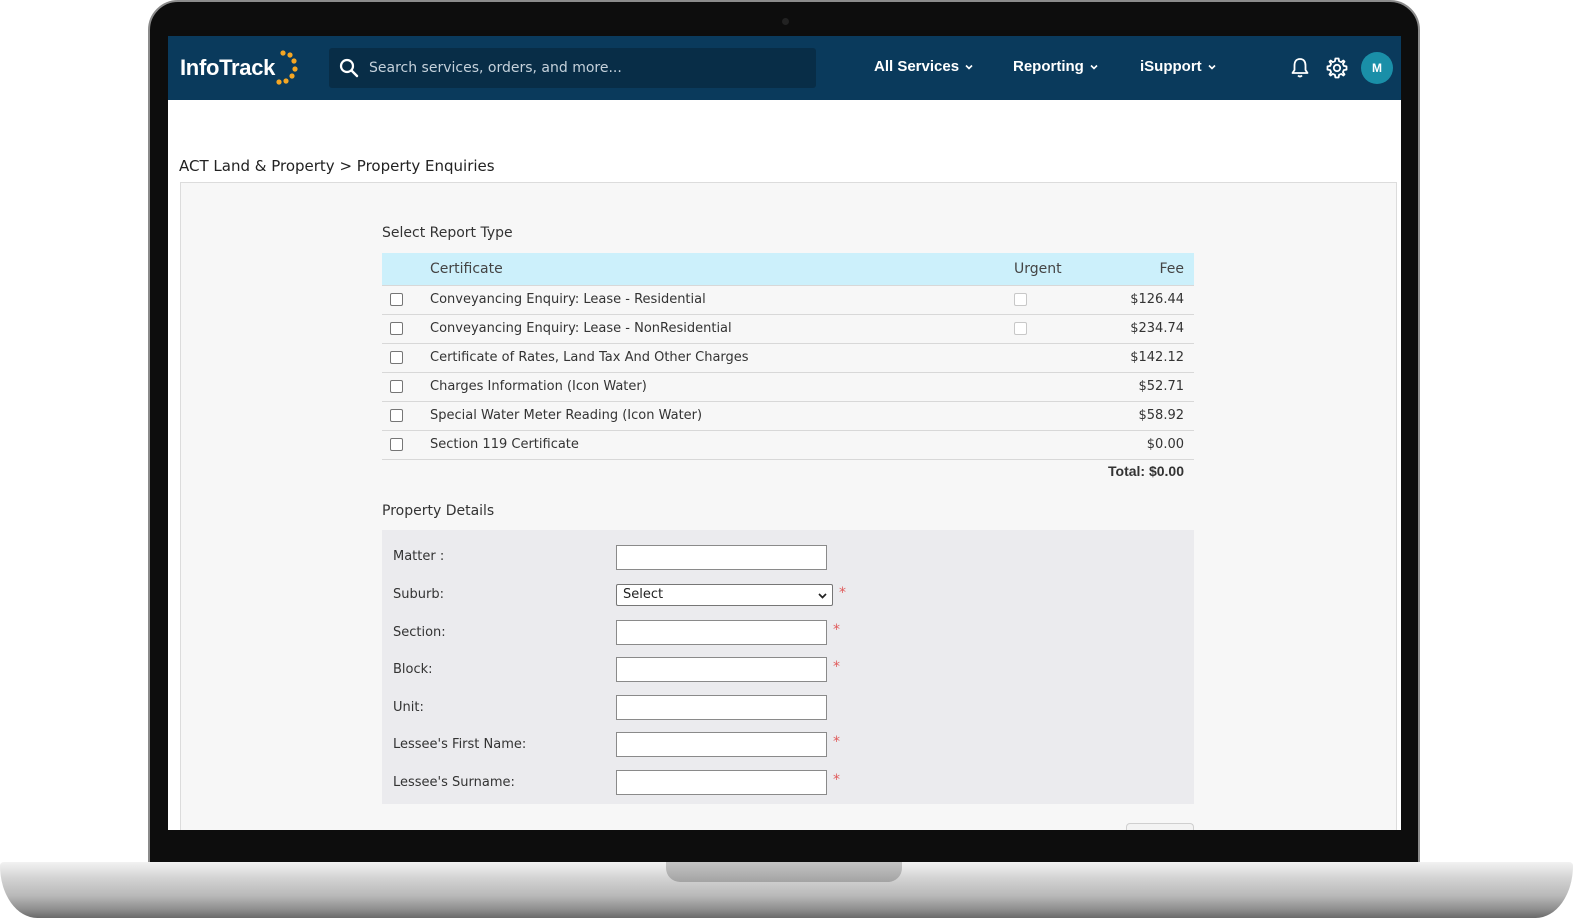 This screenshot has width=1573, height=923. What do you see at coordinates (1152, 269) in the screenshot?
I see `table-header-fee: Fee` at bounding box center [1152, 269].